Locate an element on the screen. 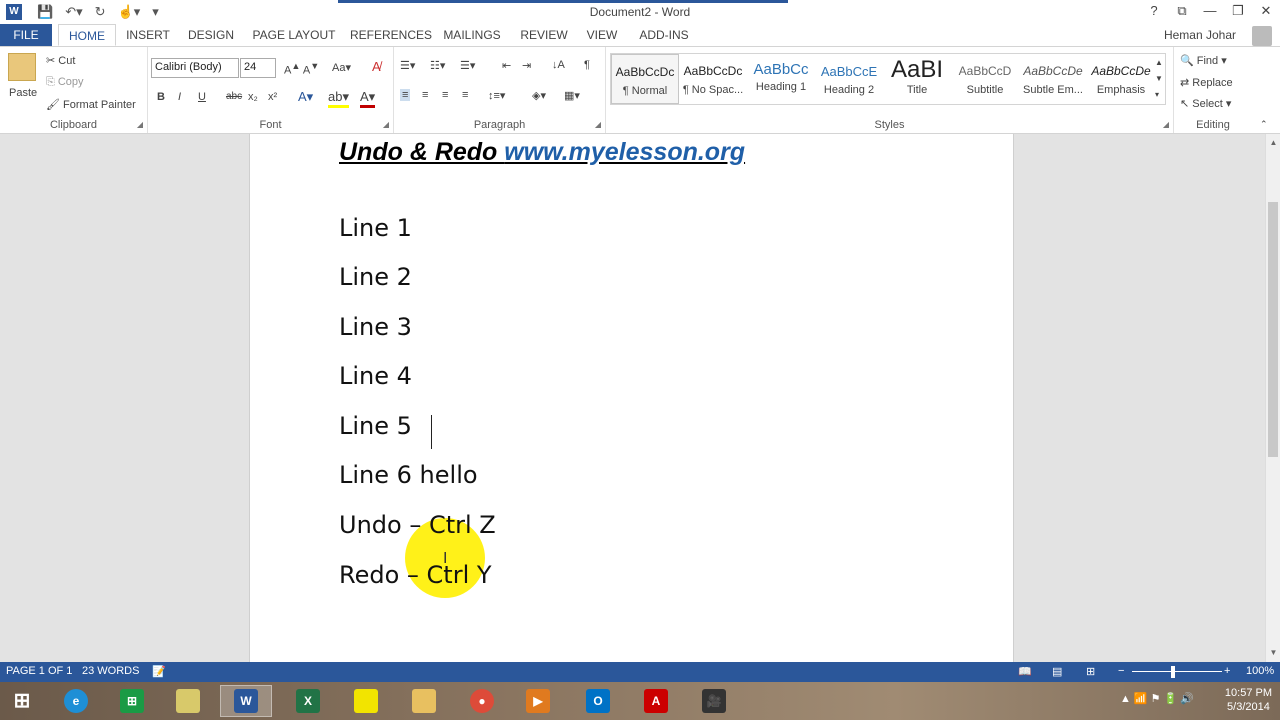 Image resolution: width=1280 pixels, height=720 pixels. tab-view: VIEW is located at coordinates (602, 35).